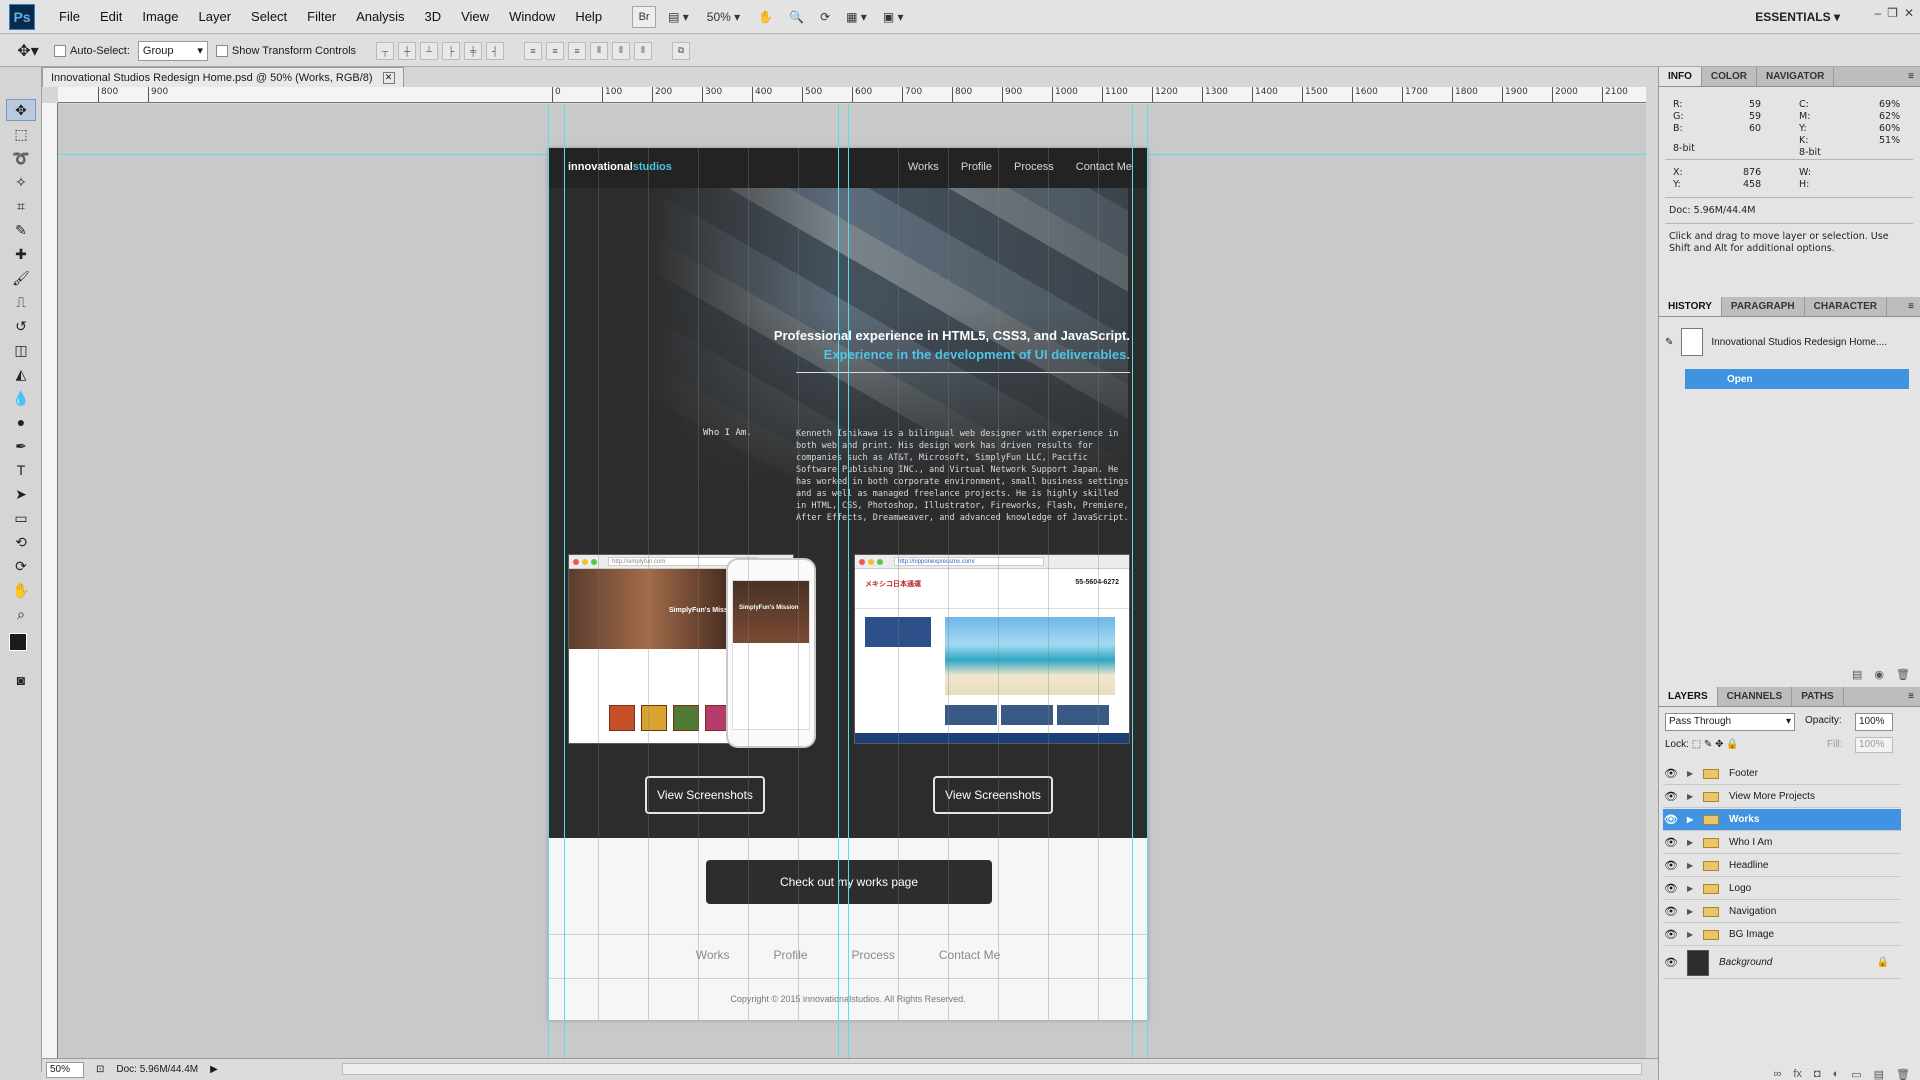 The image size is (1920, 1080). Describe the element at coordinates (285, 50) in the screenshot. I see `show-transform-controls-checkbox: Show Transform Controls` at that location.